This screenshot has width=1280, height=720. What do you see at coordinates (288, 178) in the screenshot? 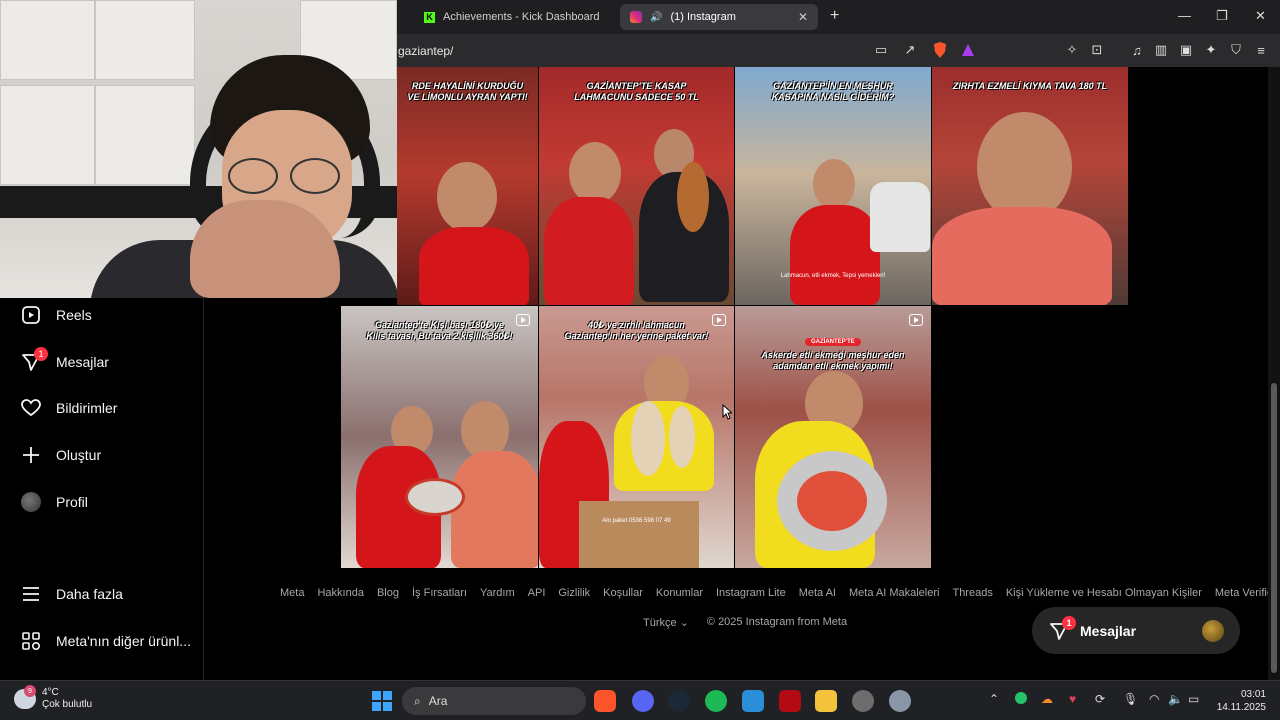
I see `glasses-image` at bounding box center [288, 178].